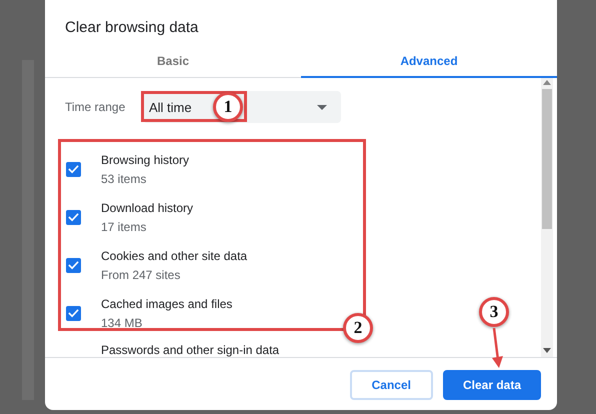 This screenshot has width=596, height=414. I want to click on tab: Basic, so click(173, 60).